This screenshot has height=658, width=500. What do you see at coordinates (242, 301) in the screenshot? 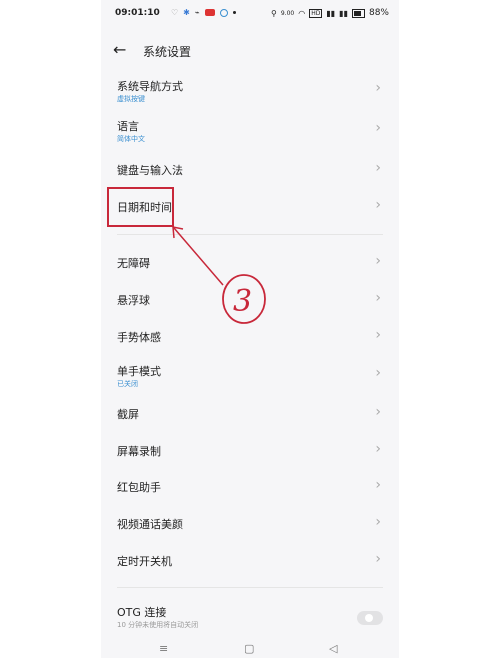
I see `annotation-number: 3` at bounding box center [242, 301].